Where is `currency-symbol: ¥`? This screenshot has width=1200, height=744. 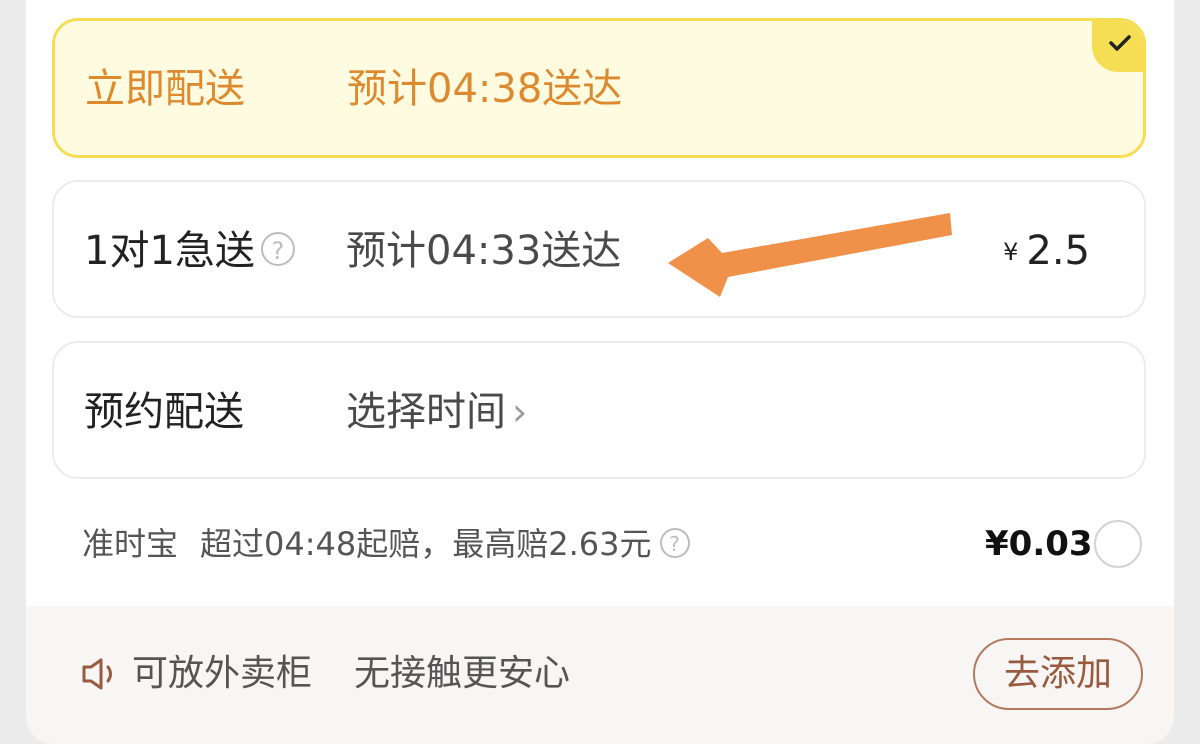
currency-symbol: ¥ is located at coordinates (1011, 252).